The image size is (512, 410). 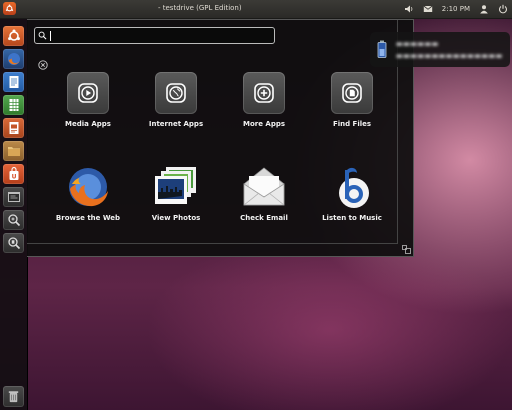 I want to click on system-tray: 2:10 PM, so click(x=456, y=9).